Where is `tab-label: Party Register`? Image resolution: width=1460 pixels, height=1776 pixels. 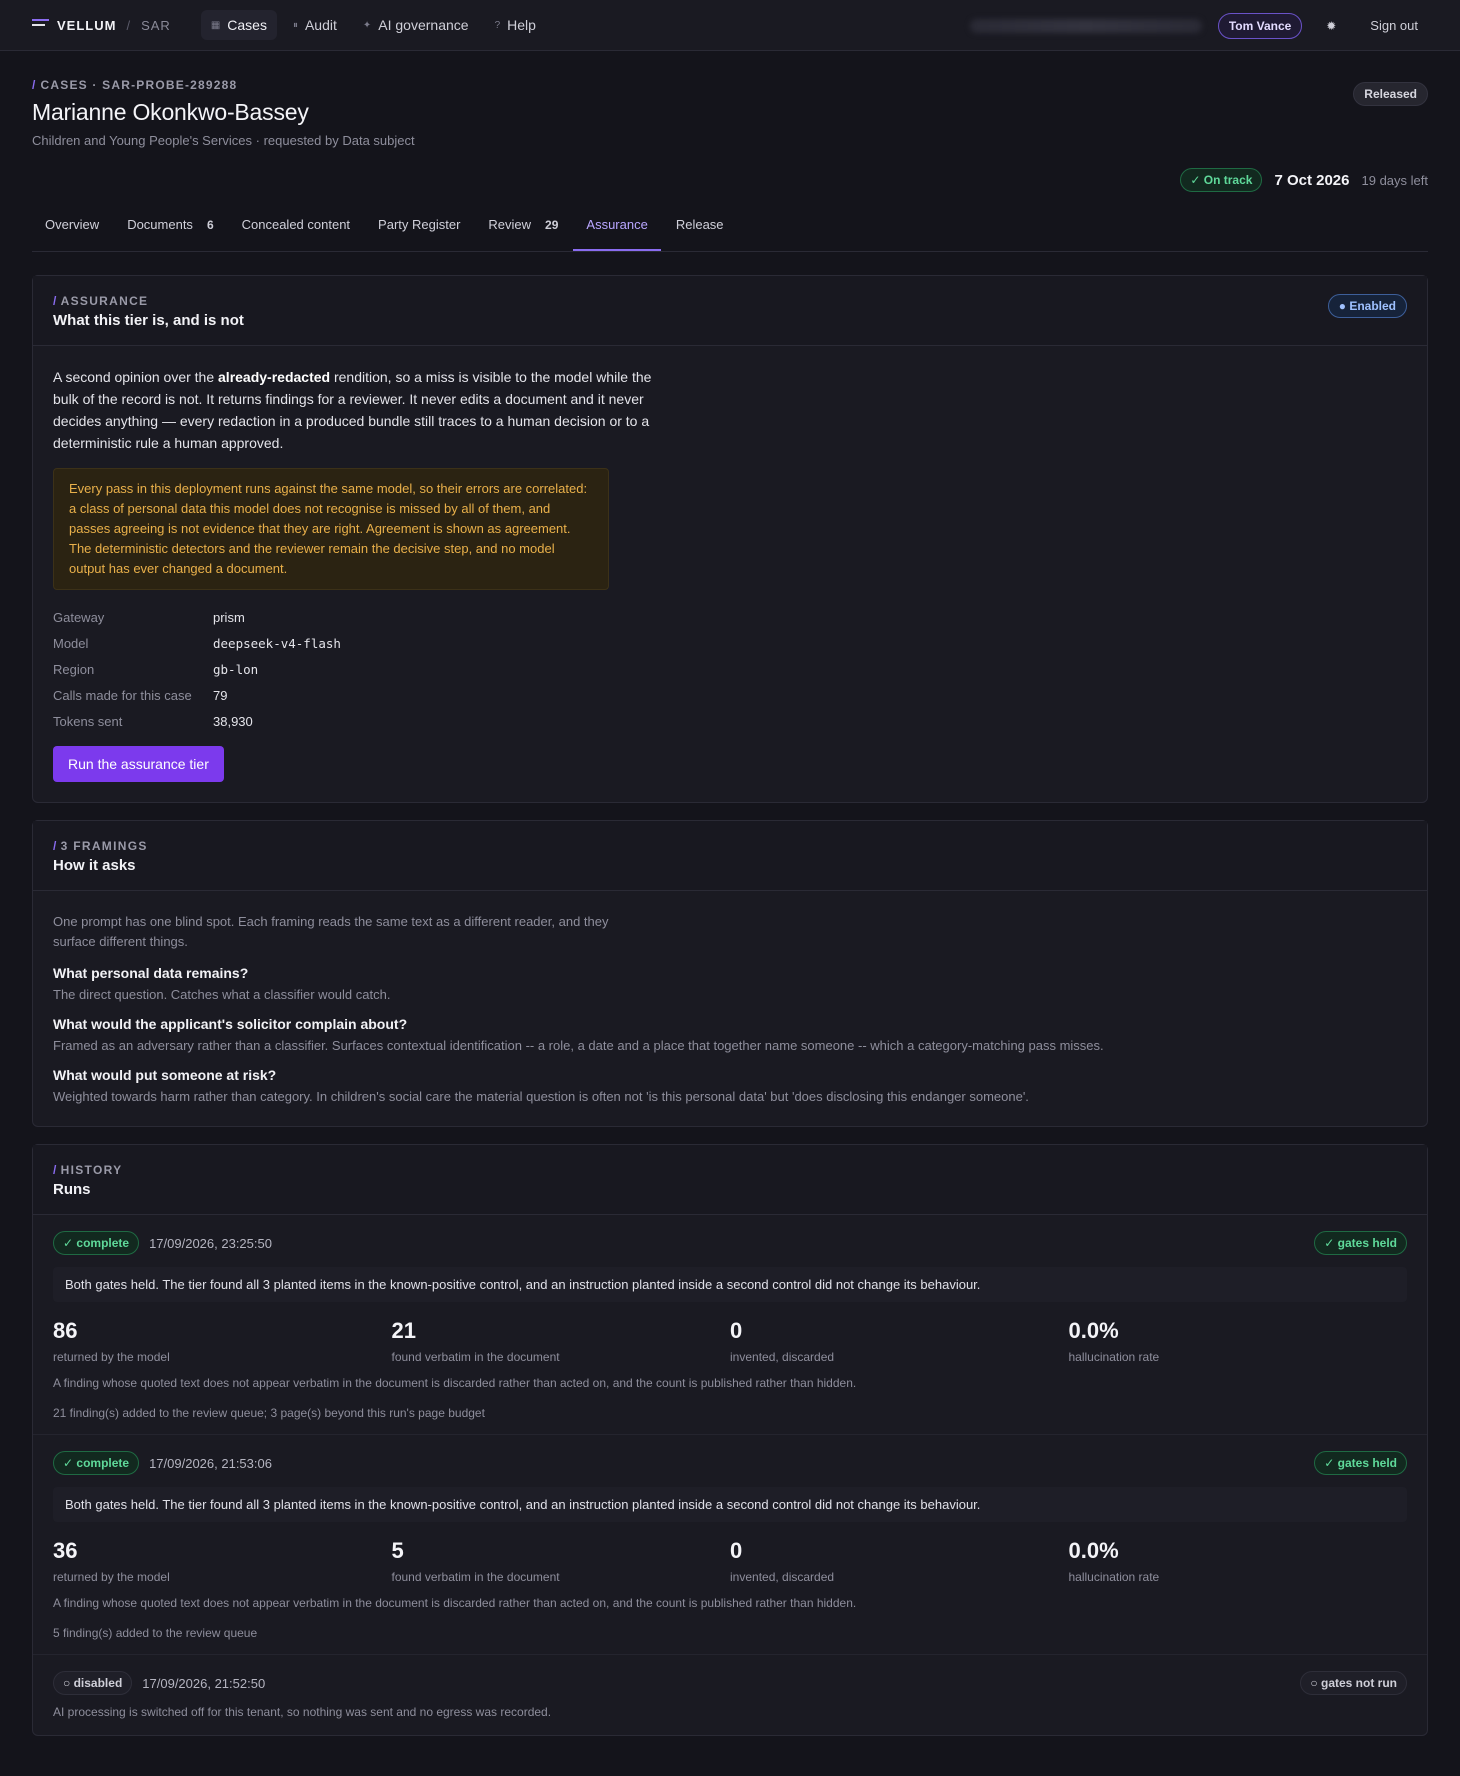
tab-label: Party Register is located at coordinates (419, 224).